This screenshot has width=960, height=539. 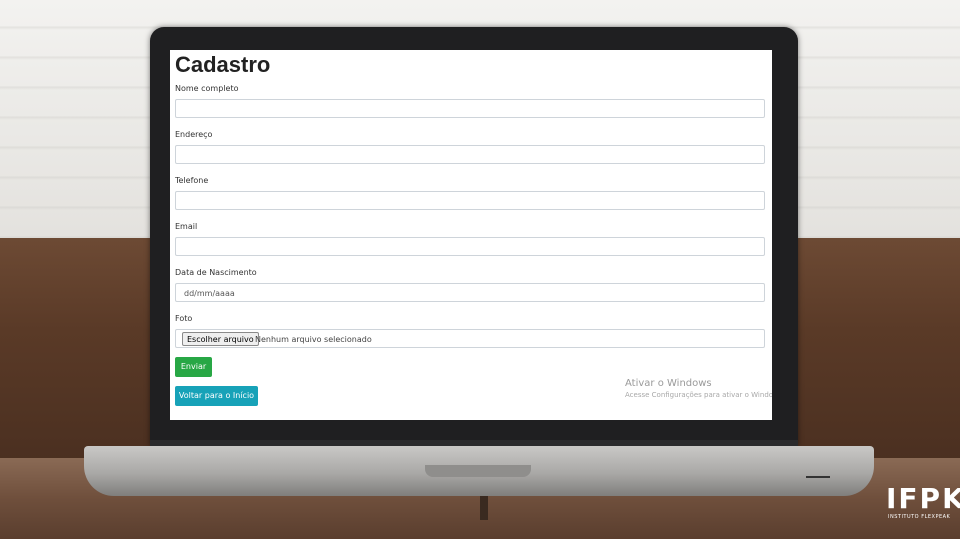 I want to click on laptop-shadow, so click(x=484, y=508).